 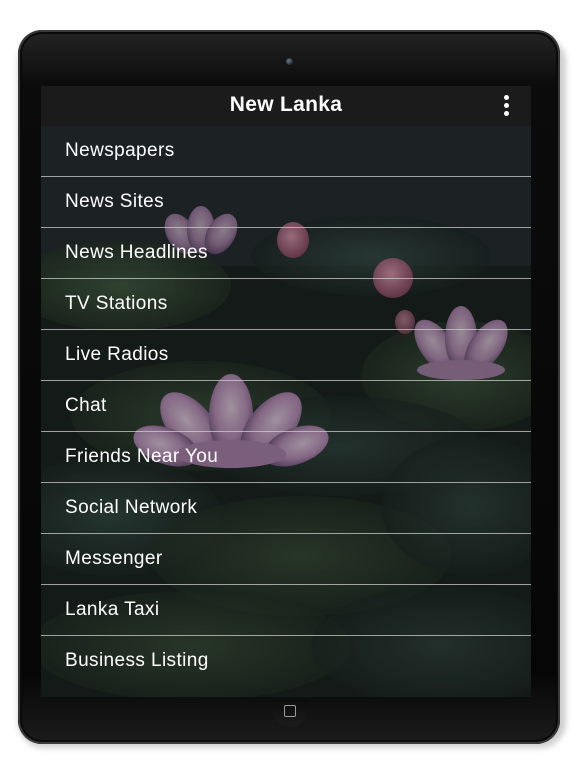 What do you see at coordinates (286, 304) in the screenshot?
I see `menu-item-tv-stations: TV Stations` at bounding box center [286, 304].